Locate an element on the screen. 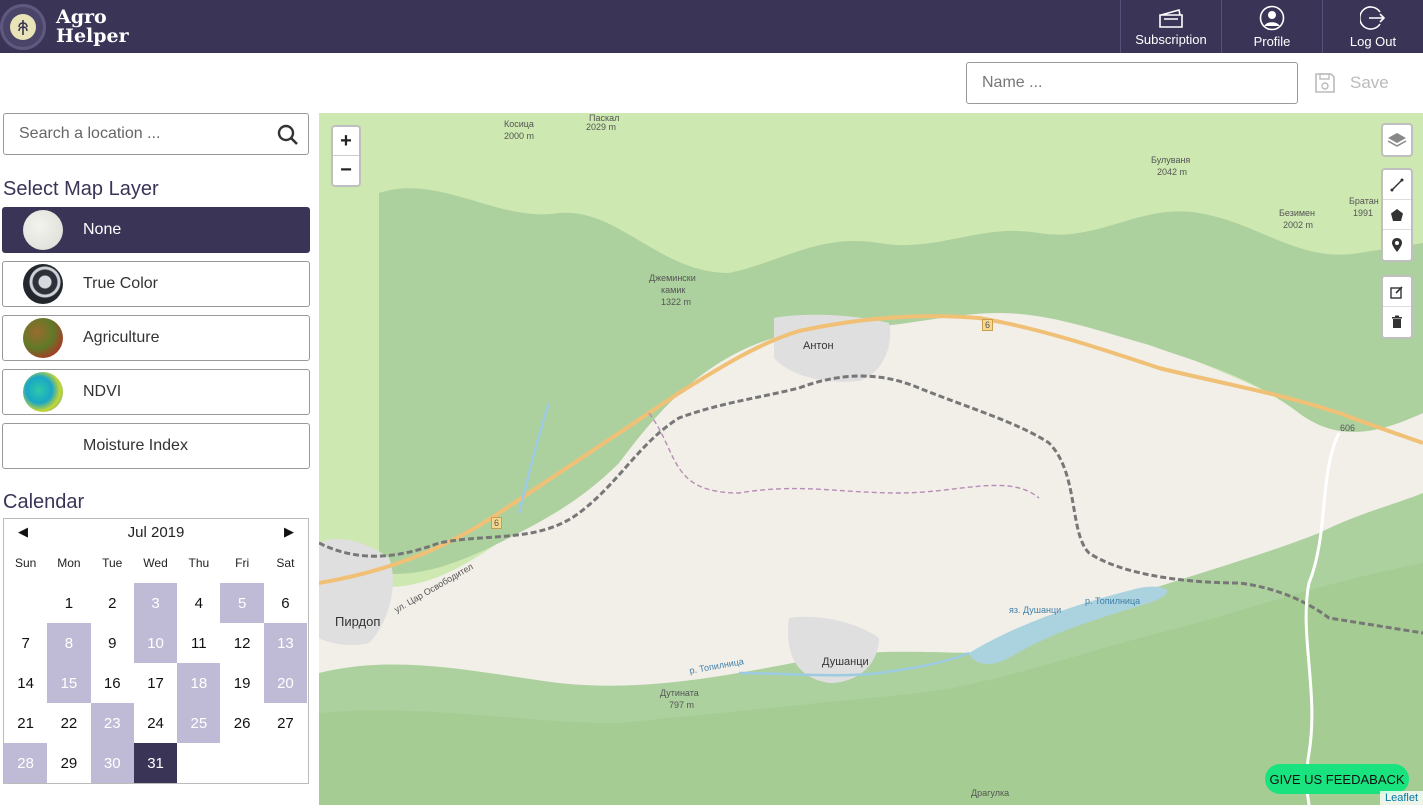 This screenshot has height=808, width=1423. subscription-button: Subscription is located at coordinates (1170, 26).